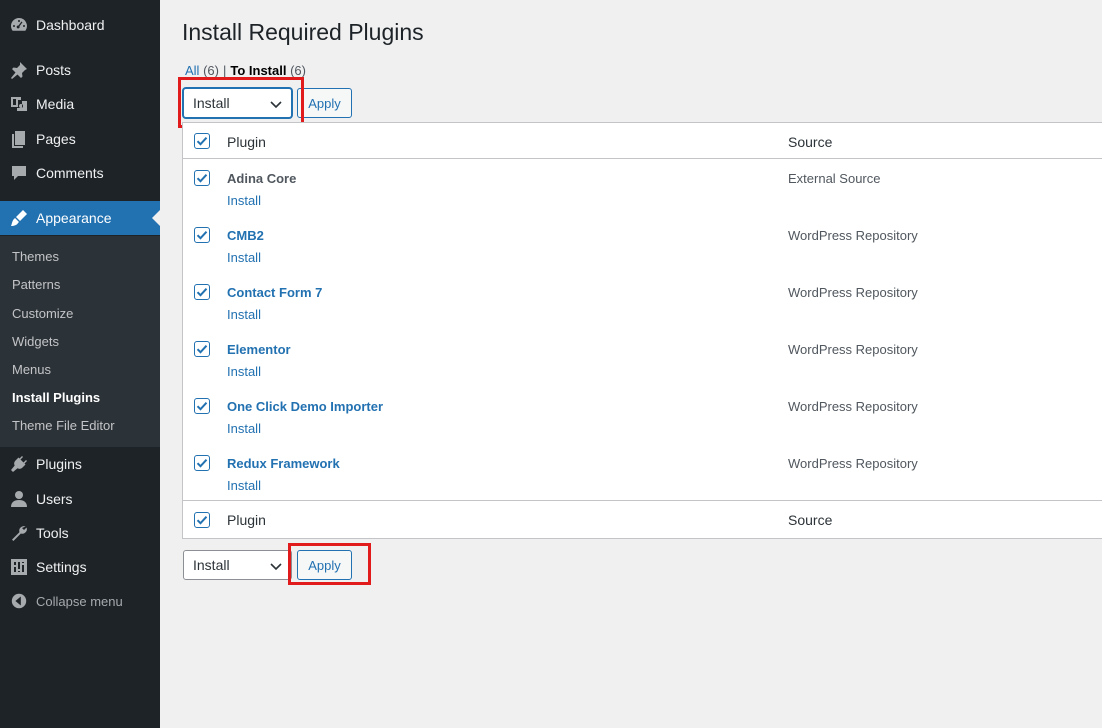 The image size is (1102, 728). Describe the element at coordinates (70, 173) in the screenshot. I see `menu-label: Comments` at that location.